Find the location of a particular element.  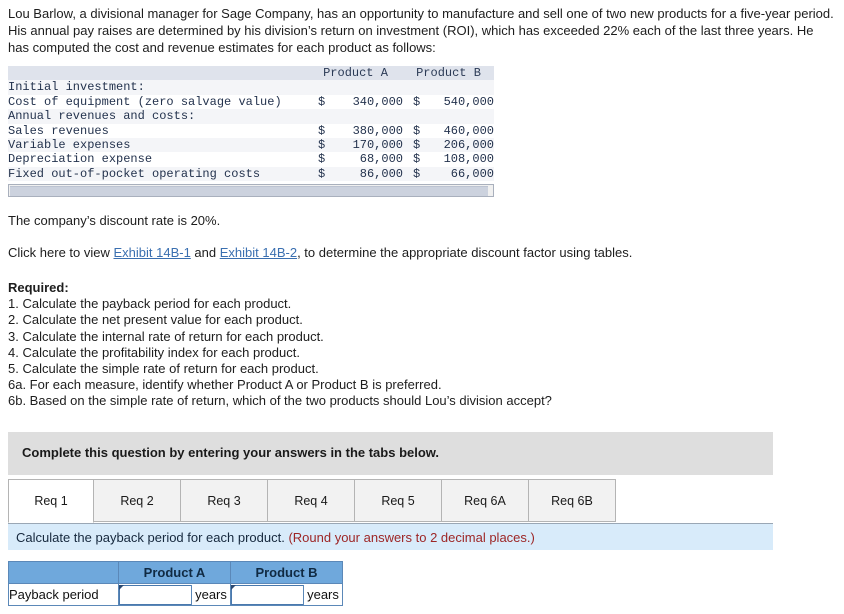

table-cell-product-b: $540,000 is located at coordinates (448, 102).